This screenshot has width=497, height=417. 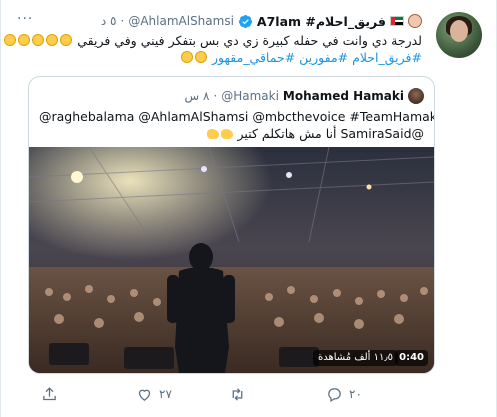 What do you see at coordinates (38, 40) in the screenshot?
I see `rolling-laughing-emoji-icon` at bounding box center [38, 40].